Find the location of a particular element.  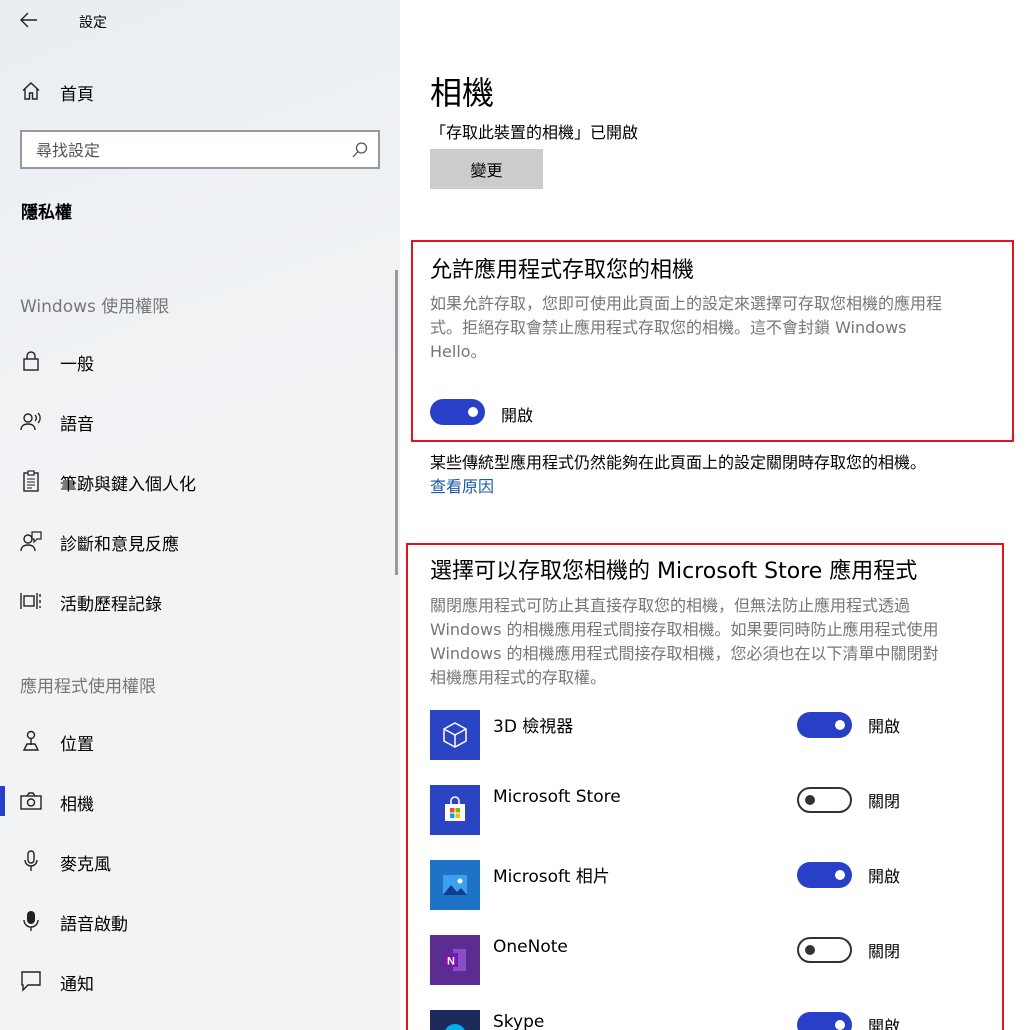

section-header-windows: Windows 使用權限 is located at coordinates (95, 307).